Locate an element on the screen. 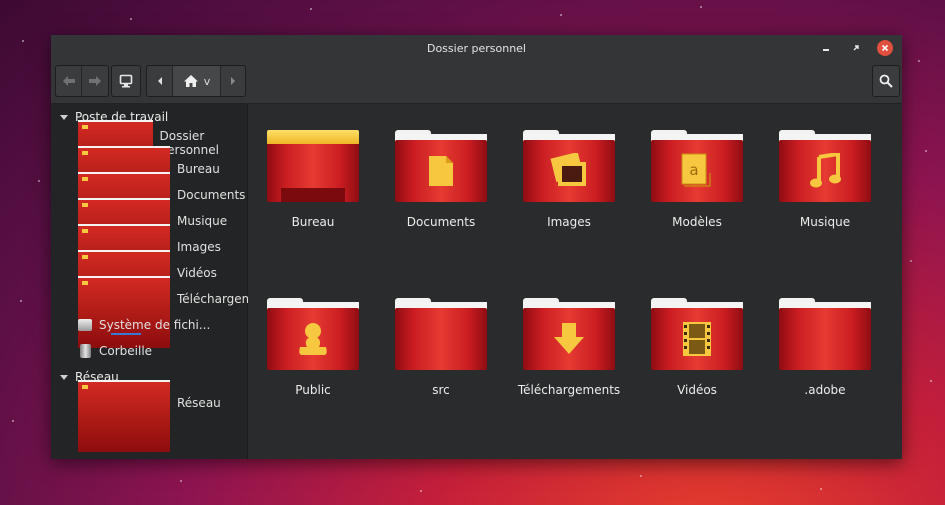  search-button is located at coordinates (886, 81).